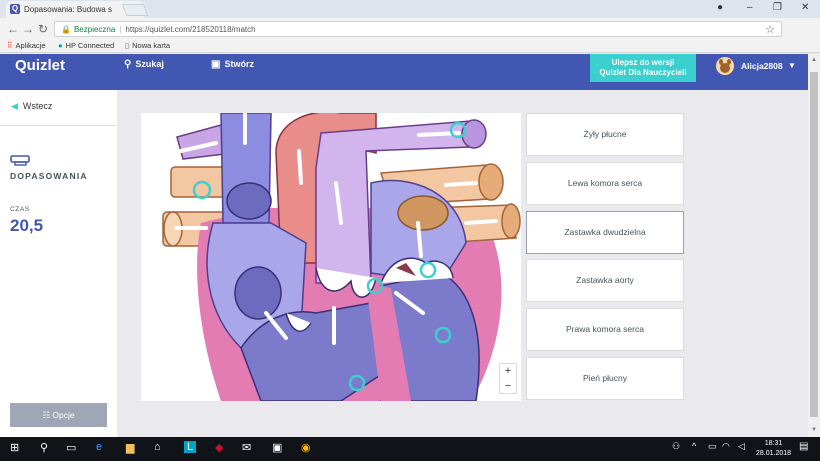  Describe the element at coordinates (14, 447) in the screenshot. I see `windows-start-icon: ⊞` at that location.